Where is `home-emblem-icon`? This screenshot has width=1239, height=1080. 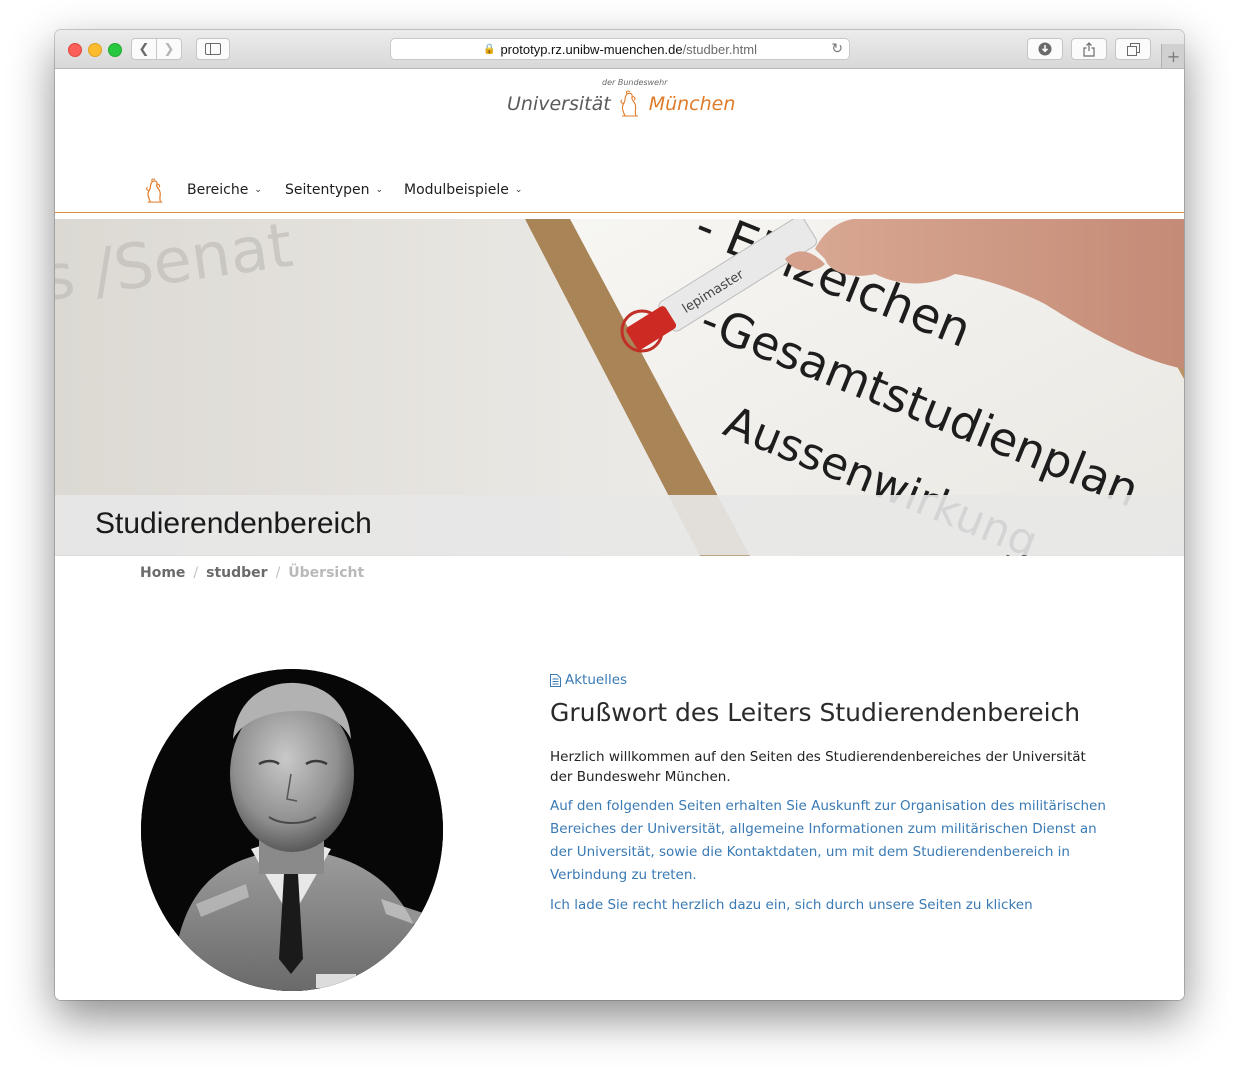
home-emblem-icon is located at coordinates (155, 191).